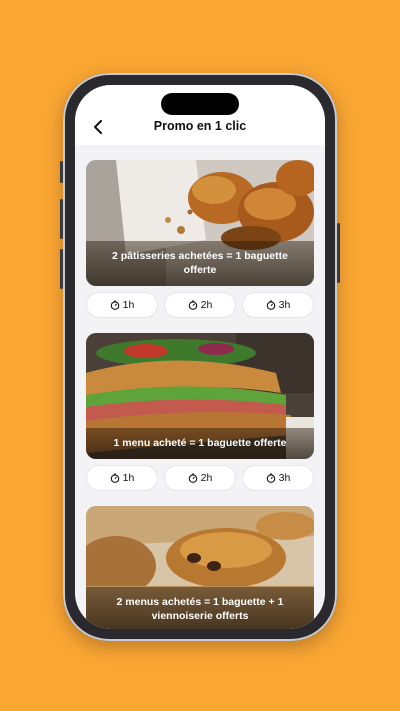 The image size is (400, 711). What do you see at coordinates (200, 396) in the screenshot?
I see `promo-card: 1 menu acheté = 1 baguette offerte` at bounding box center [200, 396].